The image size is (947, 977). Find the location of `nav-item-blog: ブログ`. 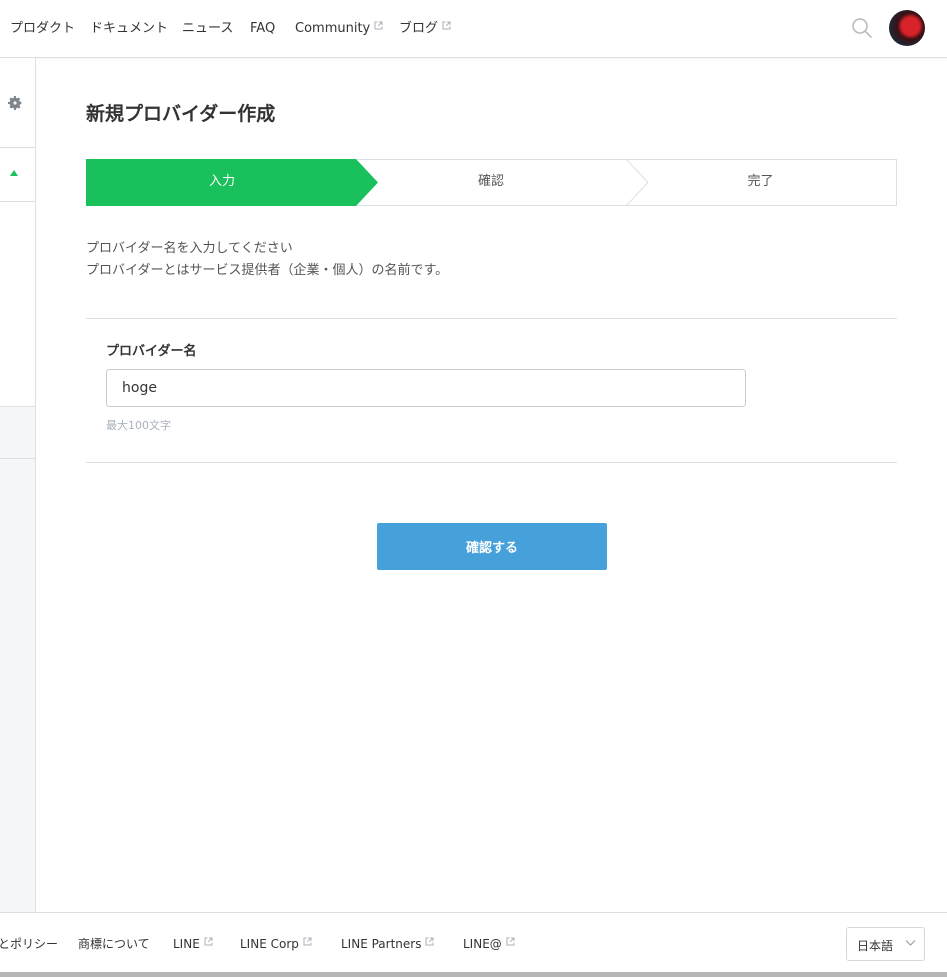

nav-item-blog: ブログ is located at coordinates (425, 29).